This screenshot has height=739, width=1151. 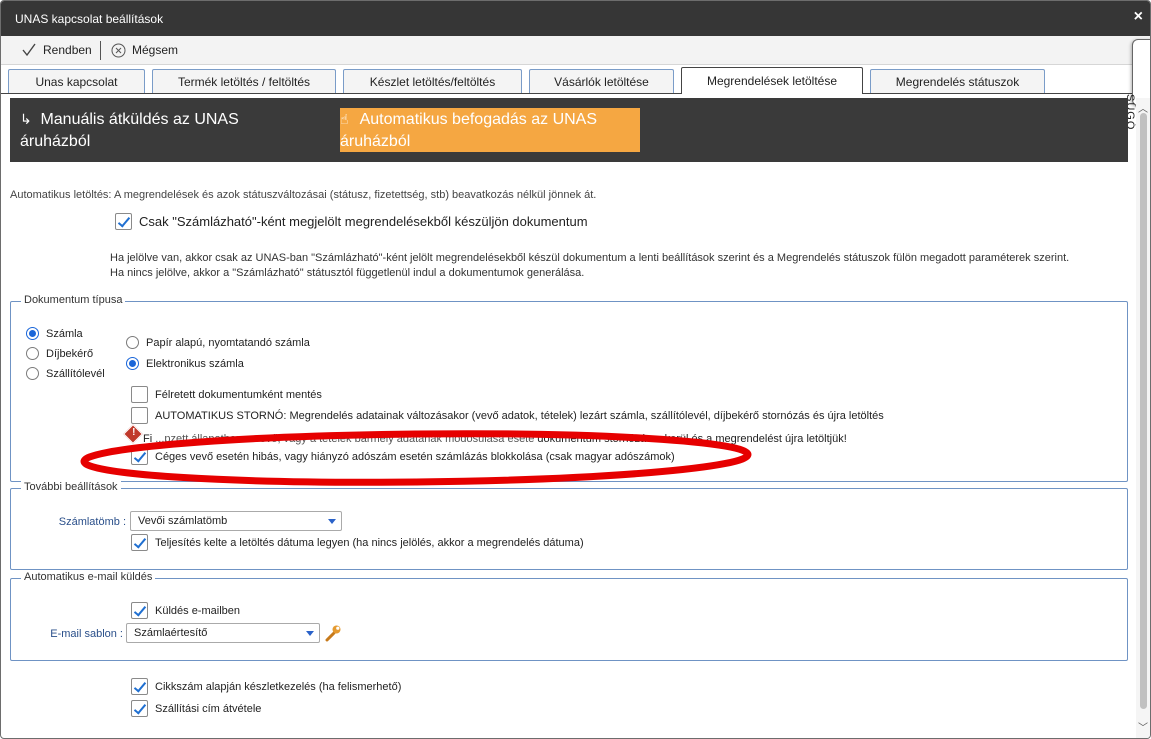 What do you see at coordinates (70, 353) in the screenshot?
I see `type-proforma-label: Díjbekérő` at bounding box center [70, 353].